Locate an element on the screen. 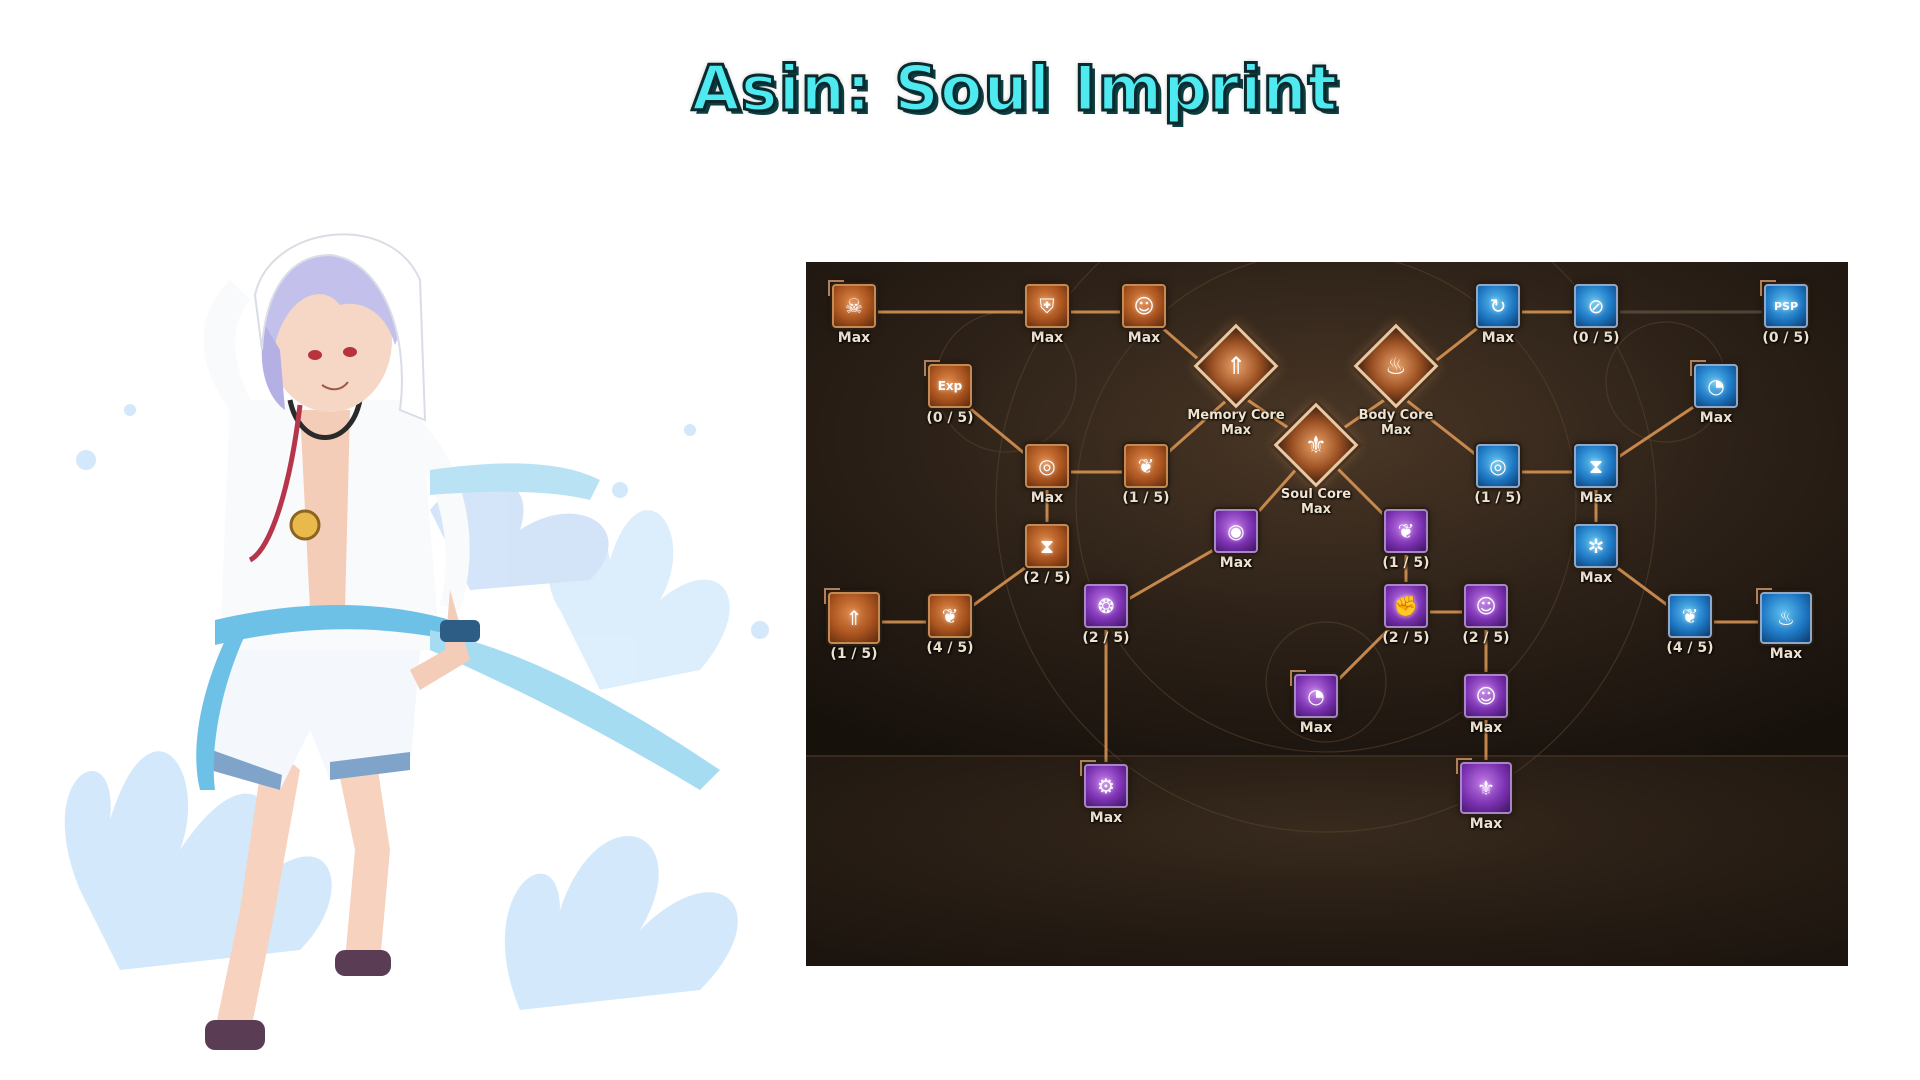 This screenshot has width=1920, height=1080. node-frame: ✊ is located at coordinates (1406, 606).